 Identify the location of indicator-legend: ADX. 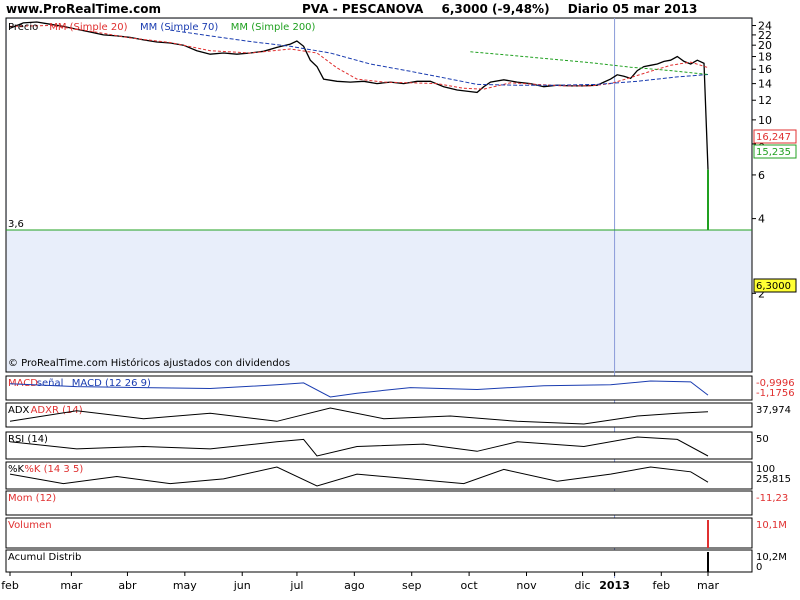
(19, 410).